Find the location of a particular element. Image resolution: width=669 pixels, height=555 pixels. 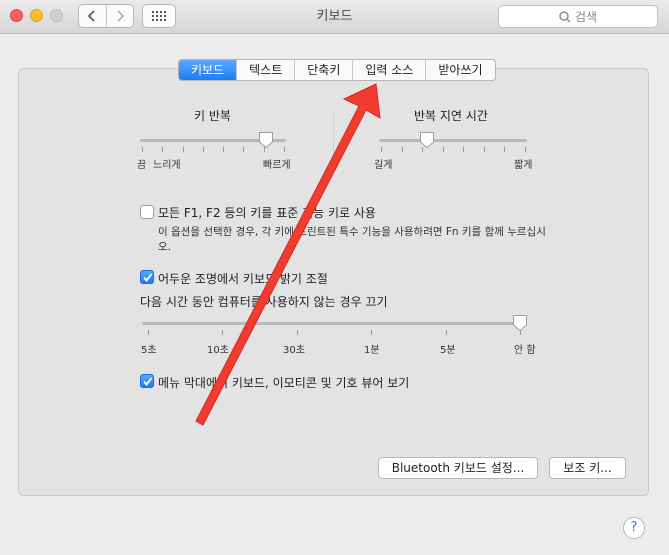

nav-buttons is located at coordinates (106, 16).